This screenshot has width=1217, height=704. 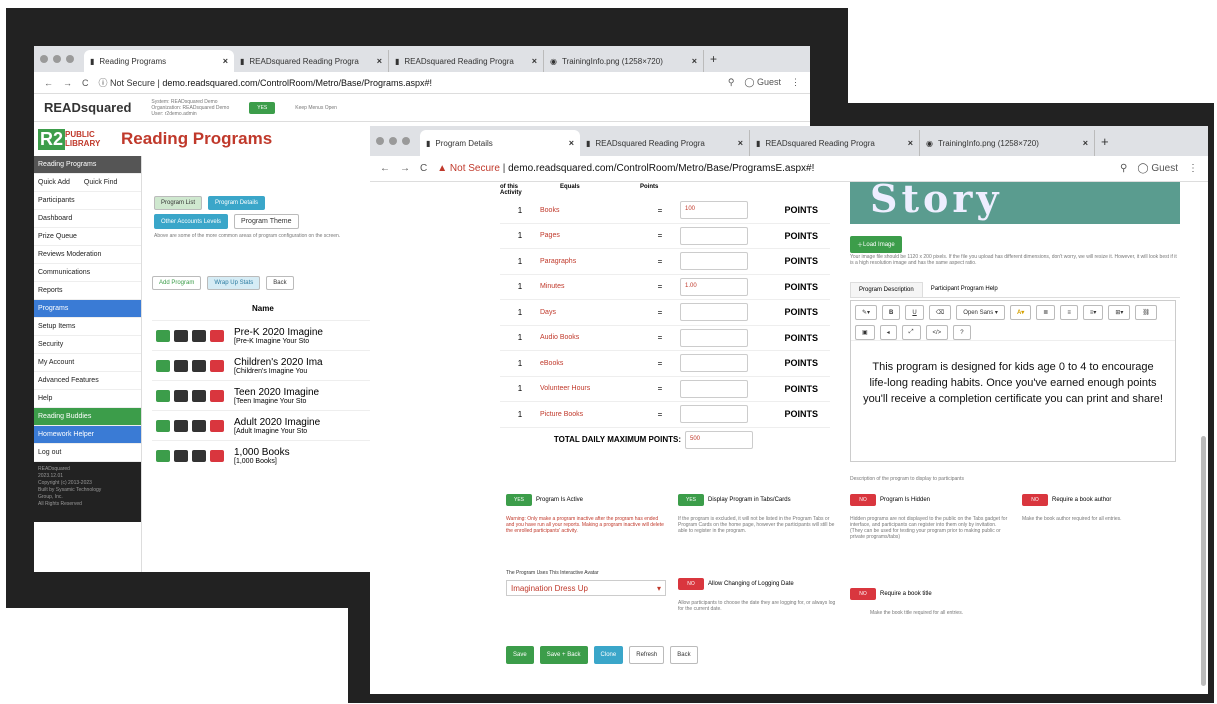 What do you see at coordinates (85, 83) in the screenshot?
I see `reload-icon: C` at bounding box center [85, 83].